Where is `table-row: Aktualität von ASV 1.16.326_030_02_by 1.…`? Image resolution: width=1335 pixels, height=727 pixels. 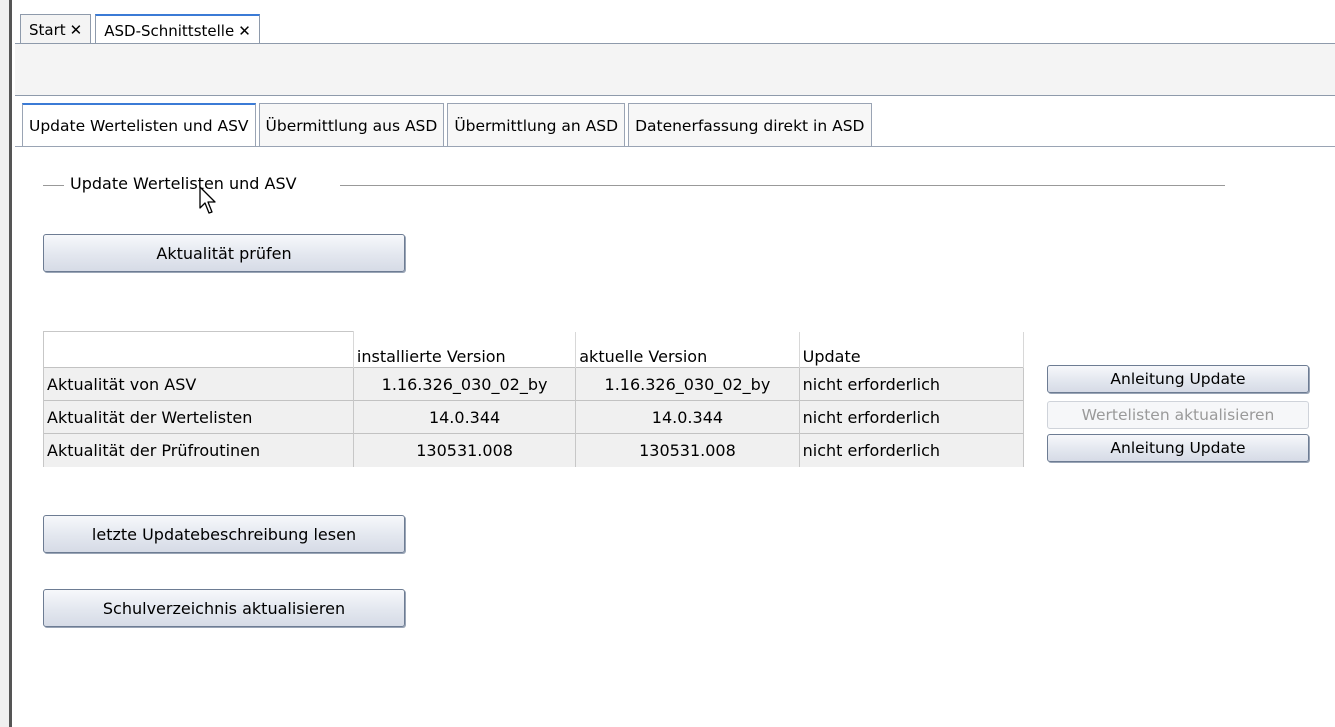 table-row: Aktualität von ASV 1.16.326_030_02_by 1.… is located at coordinates (534, 384).